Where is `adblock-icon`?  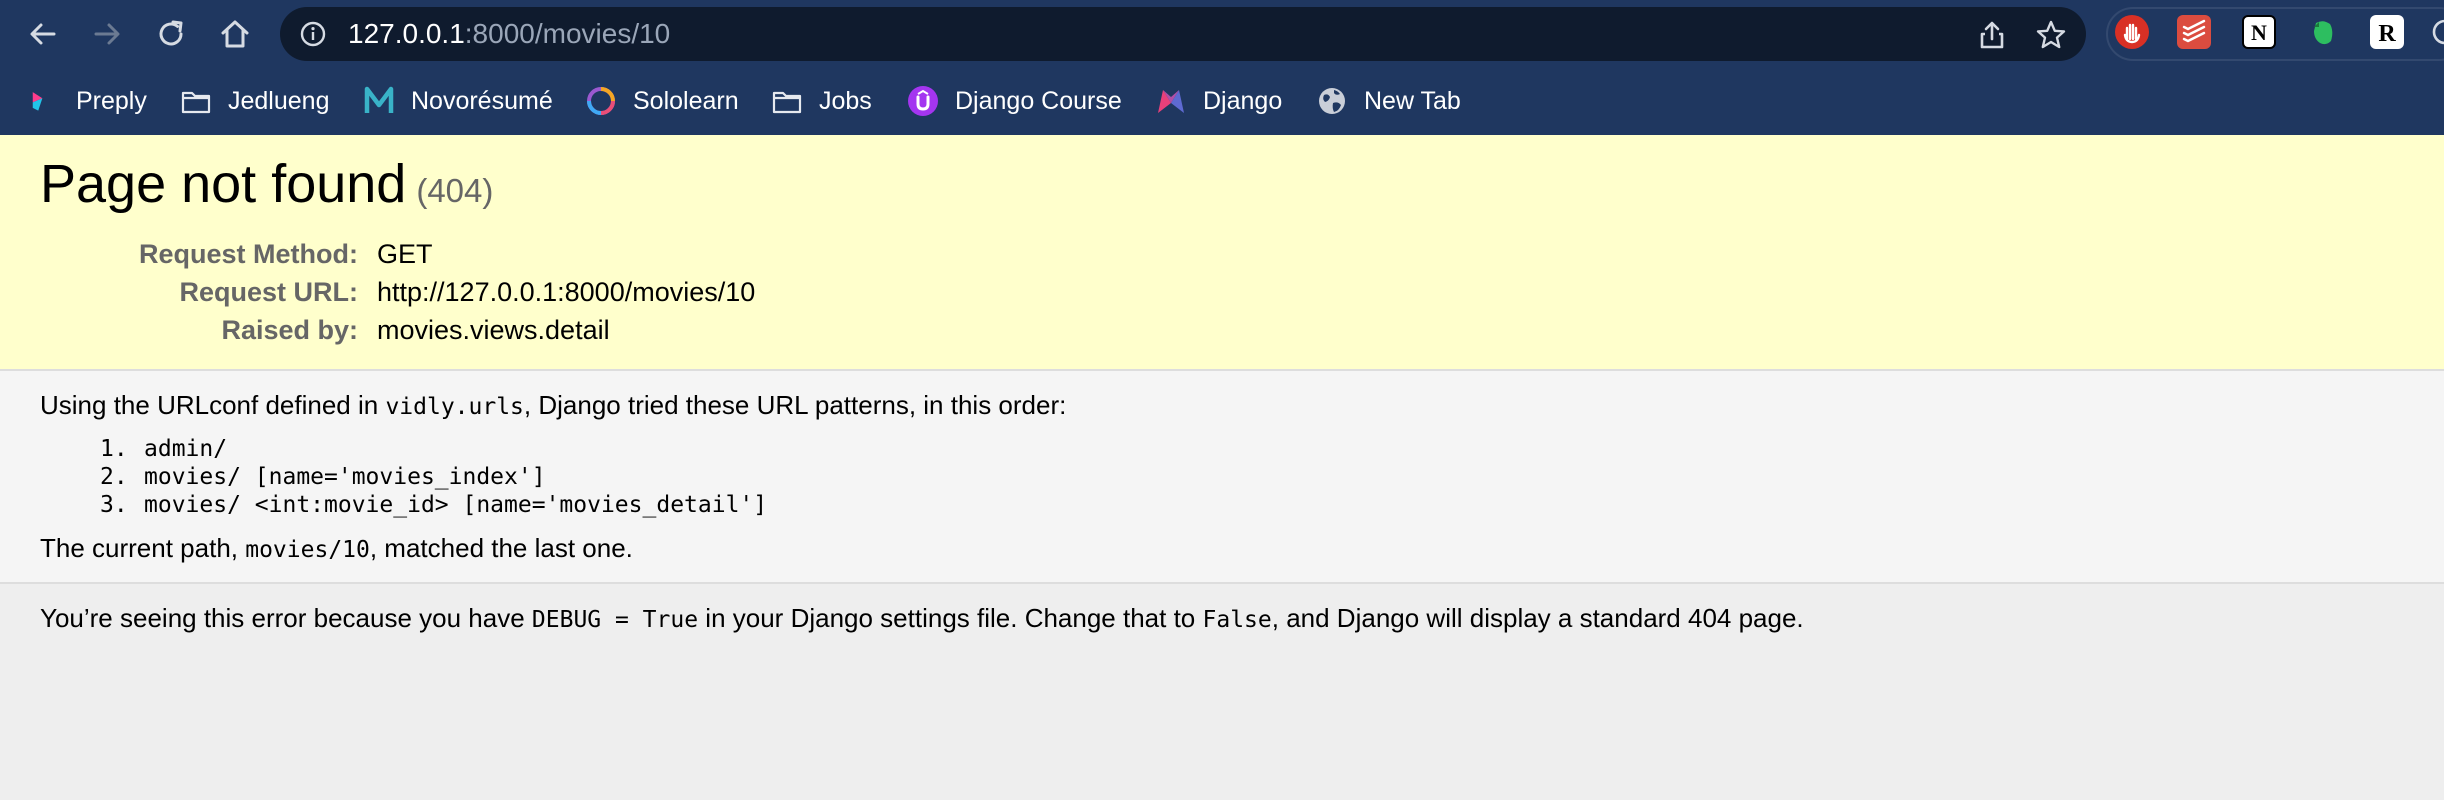
adblock-icon is located at coordinates (2132, 32).